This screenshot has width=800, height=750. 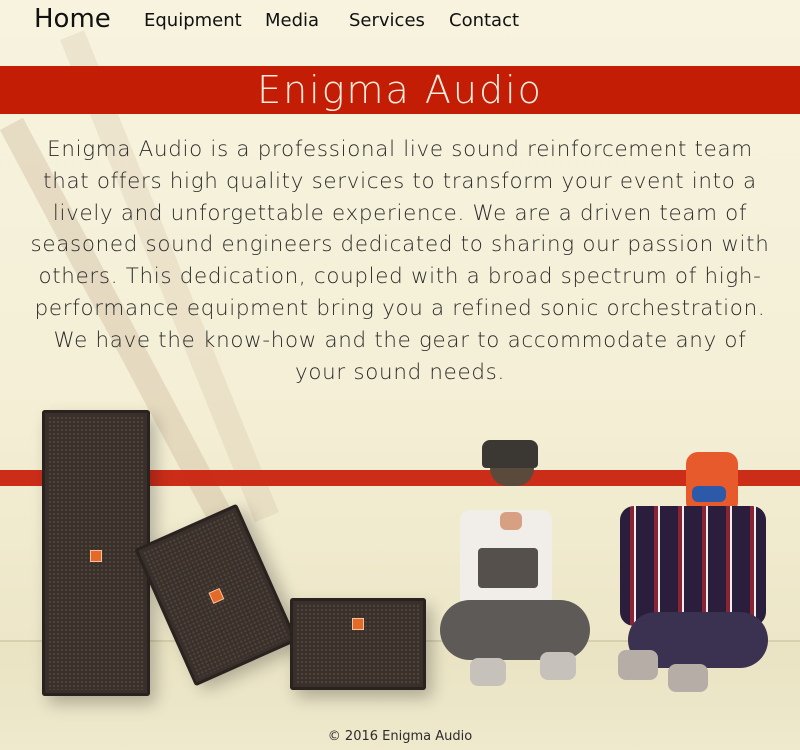 I want to click on footer-copyright: © 2016 Enigma Audio, so click(x=400, y=736).